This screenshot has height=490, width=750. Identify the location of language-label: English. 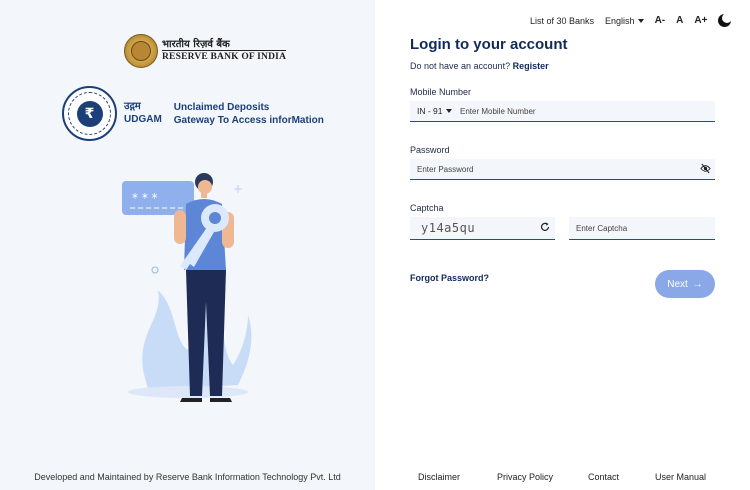
(620, 20).